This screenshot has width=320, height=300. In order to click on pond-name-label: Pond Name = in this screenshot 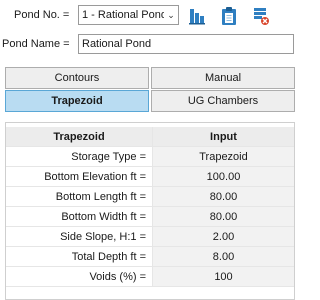, I will do `click(36, 44)`.